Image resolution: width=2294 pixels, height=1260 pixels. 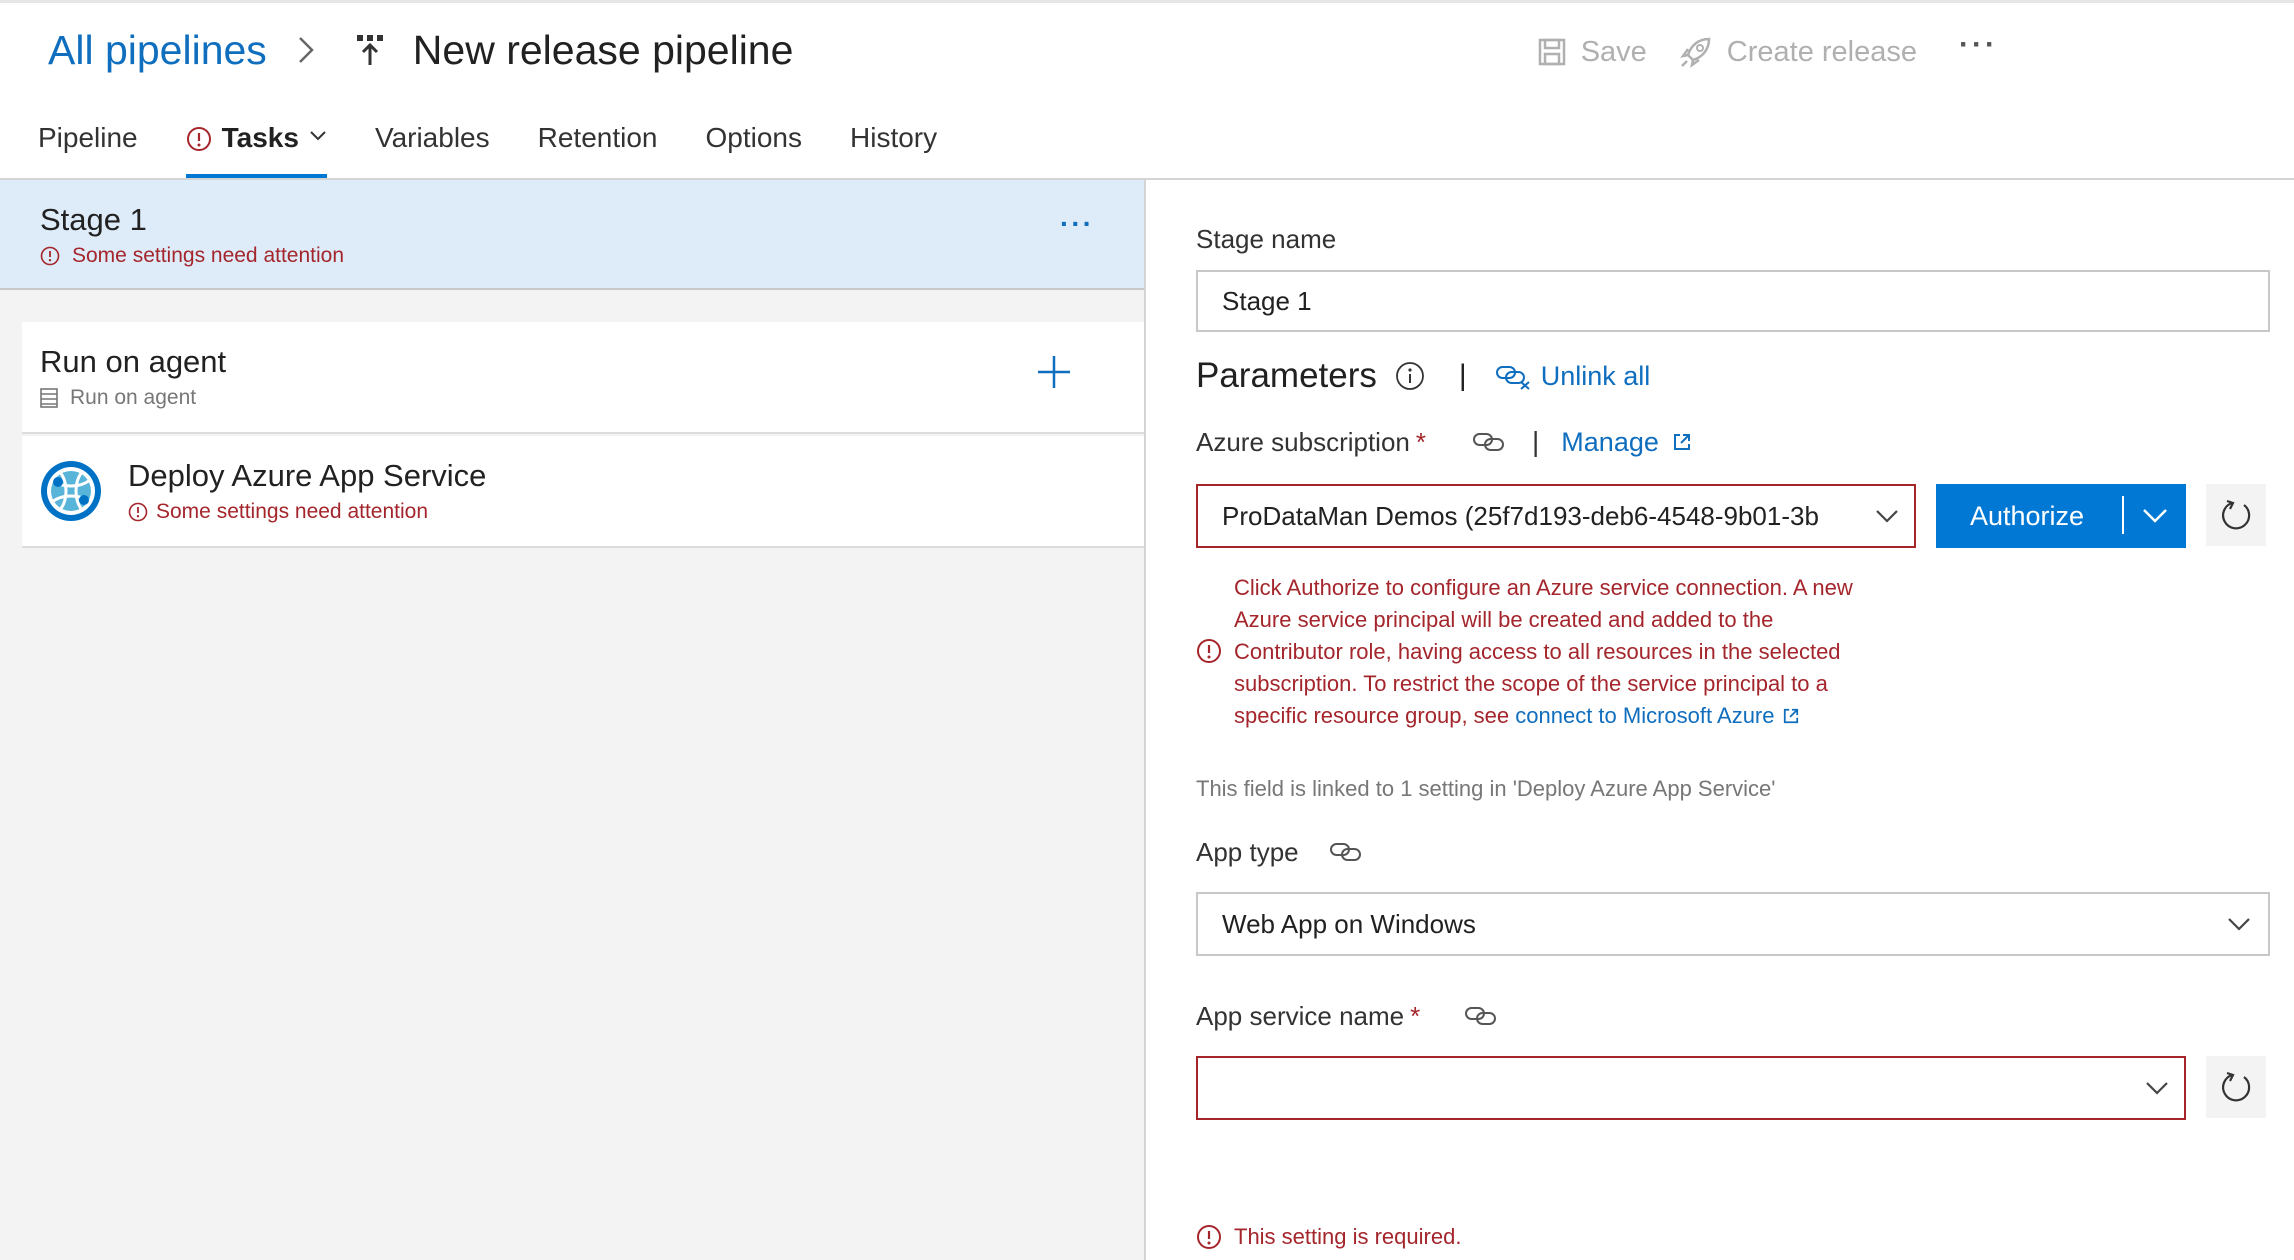 What do you see at coordinates (2027, 515) in the screenshot?
I see `authorize-label: Authorize` at bounding box center [2027, 515].